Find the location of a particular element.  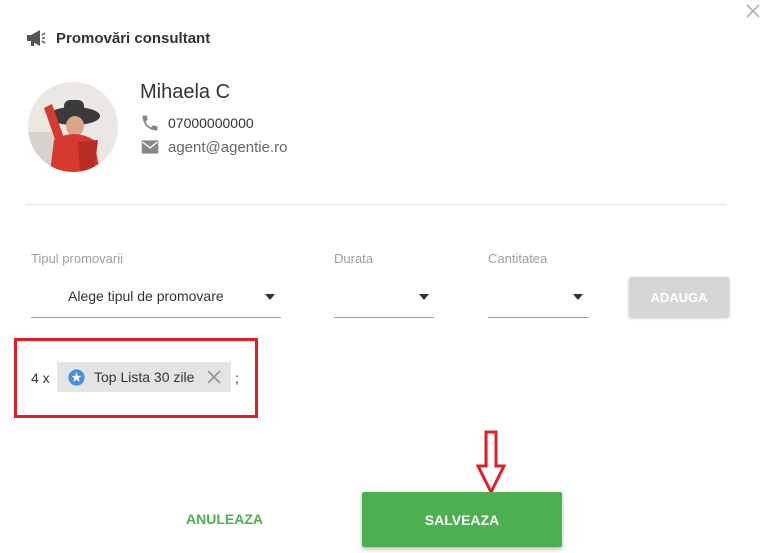

close-icon is located at coordinates (753, 11).